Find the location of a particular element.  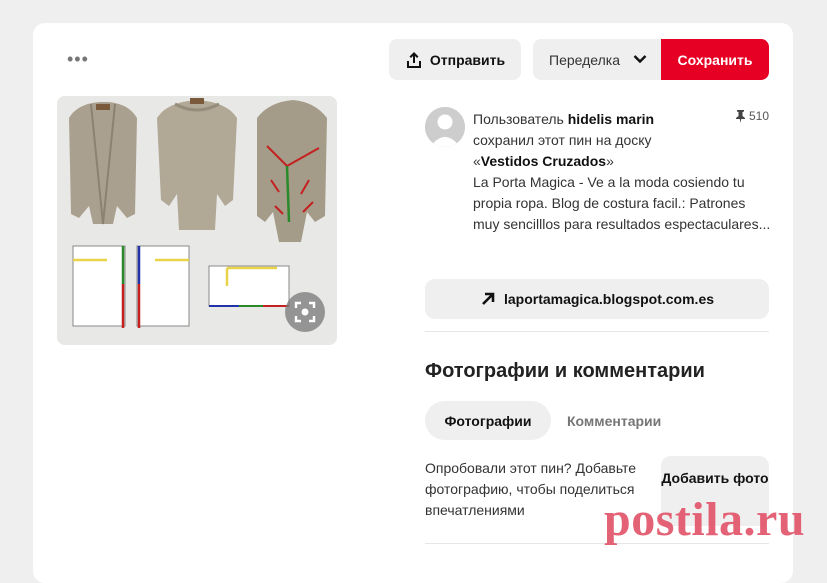

send-button: Отправить is located at coordinates (455, 59).